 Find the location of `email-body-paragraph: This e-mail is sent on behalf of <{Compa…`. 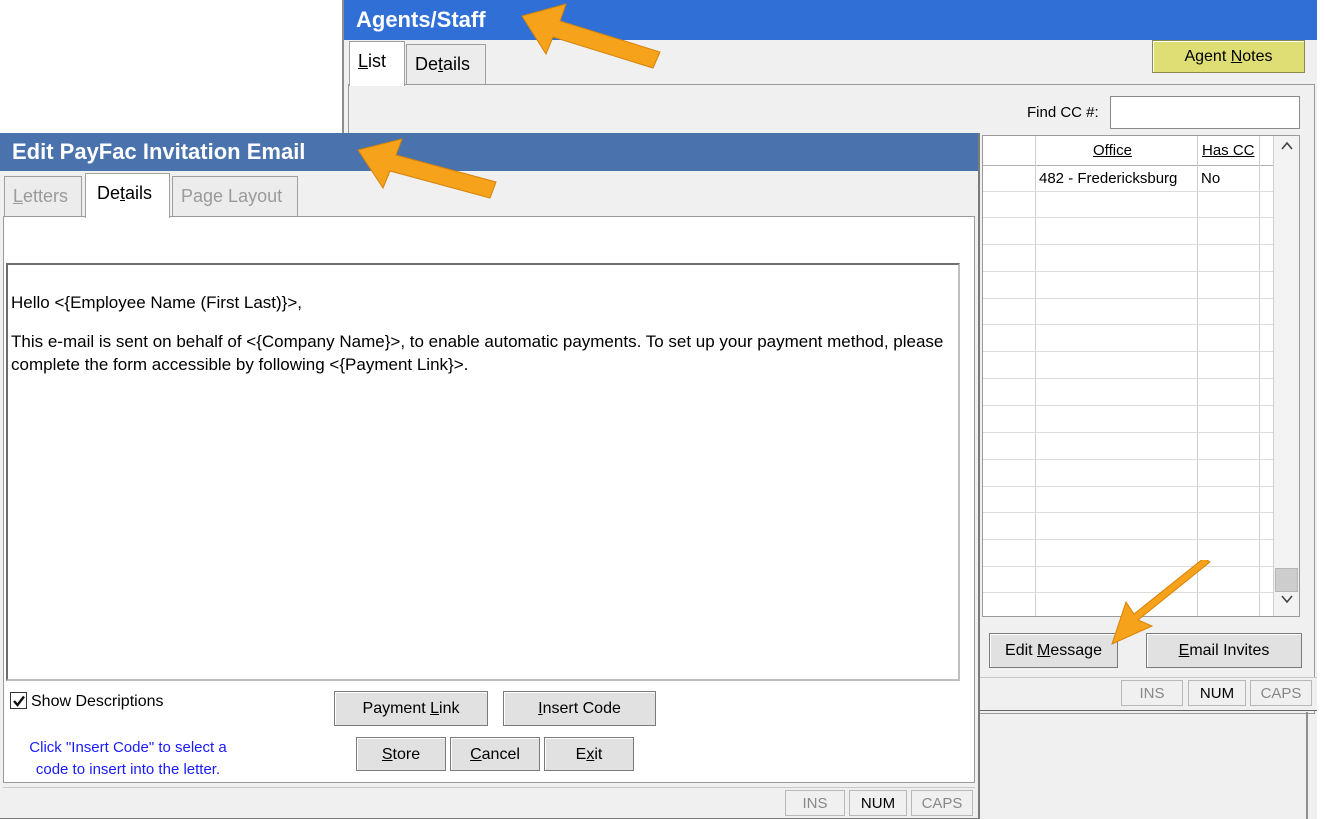

email-body-paragraph: This e-mail is sent on behalf of <{Compa… is located at coordinates (477, 353).